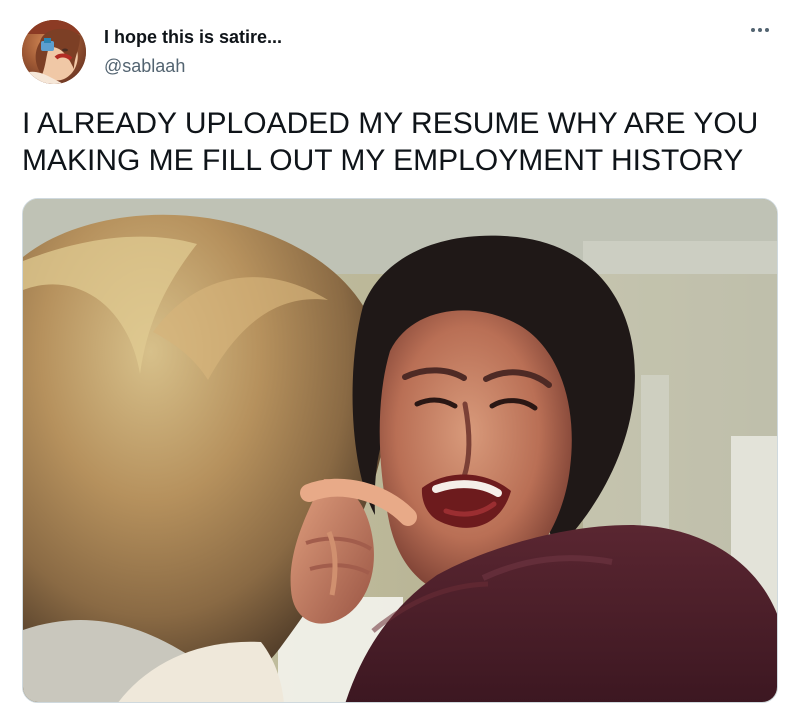  Describe the element at coordinates (760, 33) in the screenshot. I see `more-options-button` at that location.